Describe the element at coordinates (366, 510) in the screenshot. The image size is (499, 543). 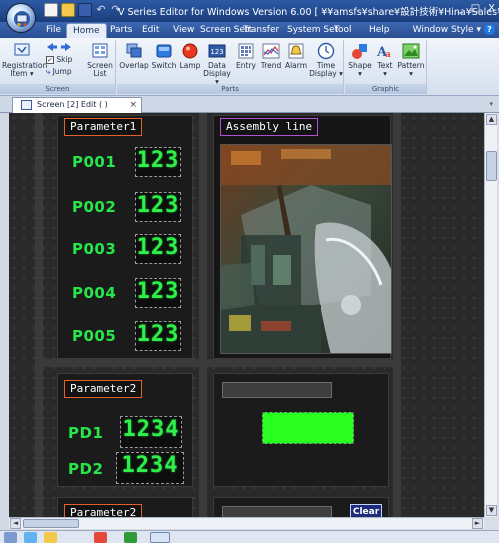
I see `clear-button: Clear` at that location.